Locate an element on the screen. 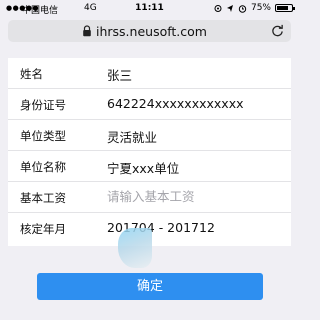 This screenshot has width=320, height=320. battery-percent: 75% is located at coordinates (260, 8).